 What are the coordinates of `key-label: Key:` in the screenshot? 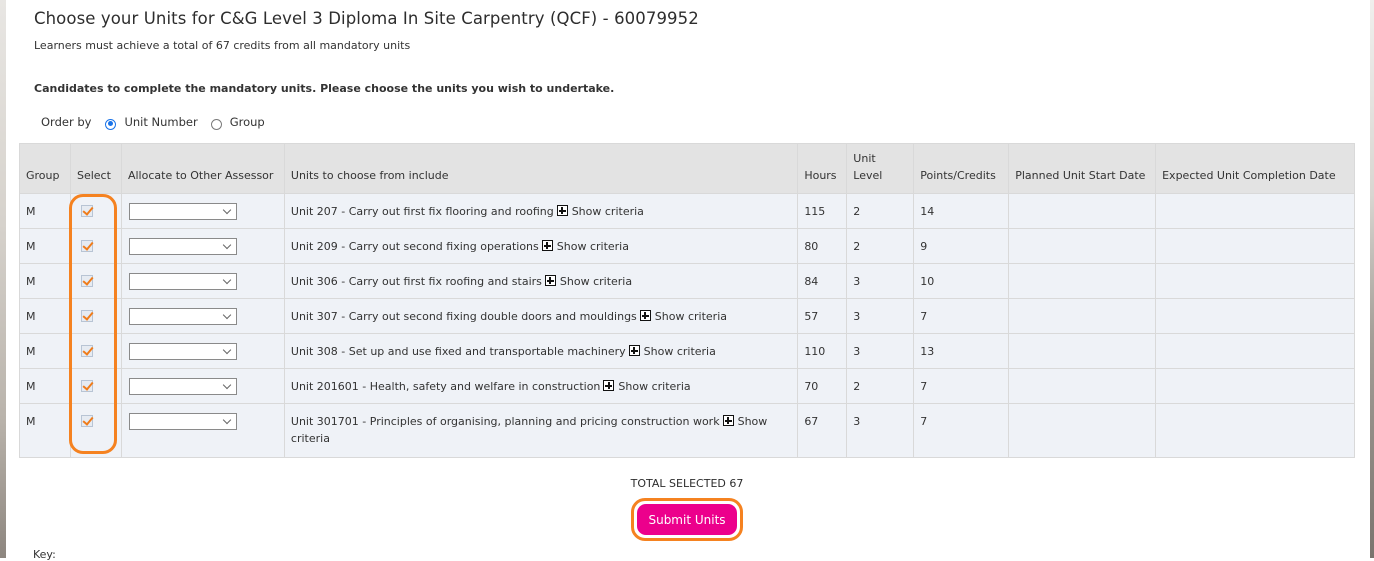 It's located at (44, 554).